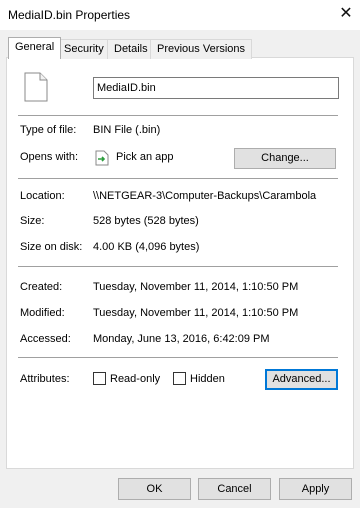  What do you see at coordinates (234, 489) in the screenshot?
I see `cancel-button: Cancel` at bounding box center [234, 489].